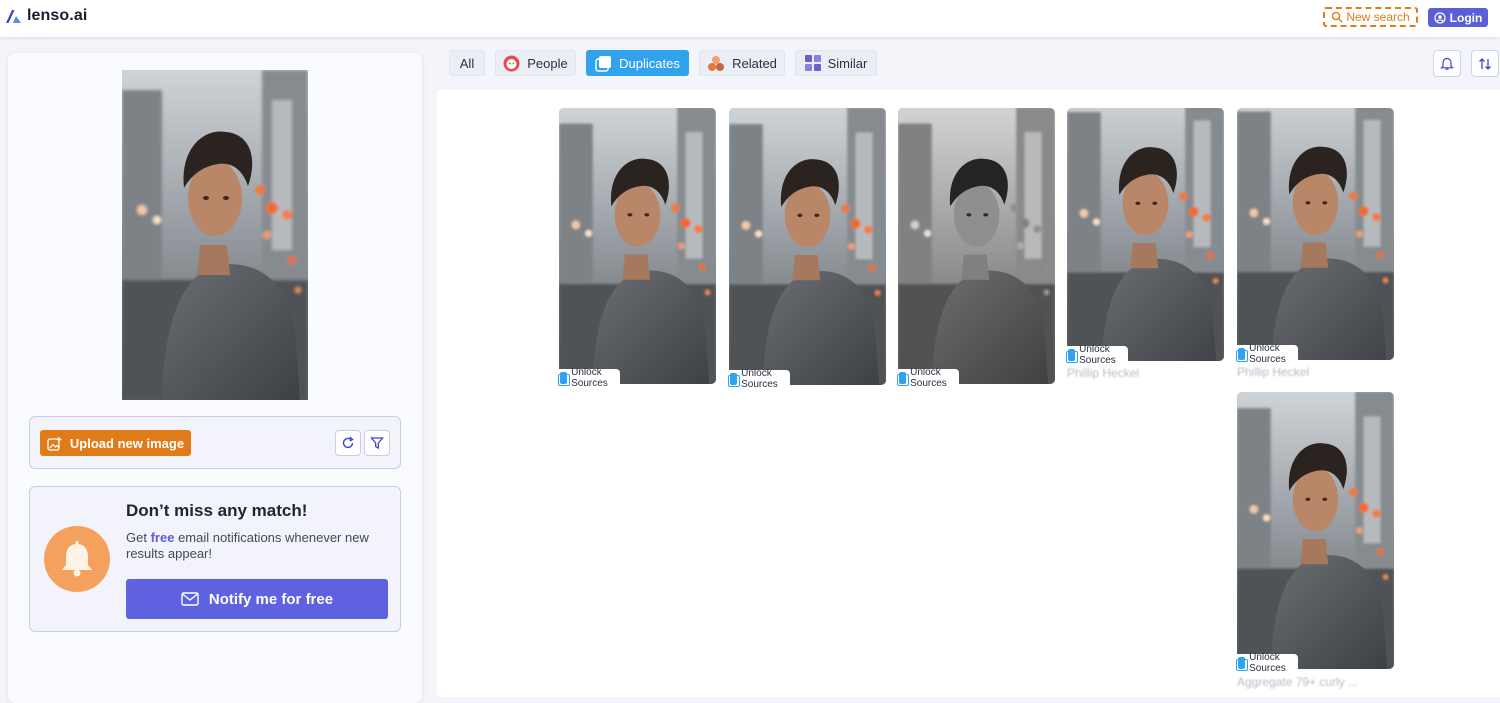 The width and height of the screenshot is (1500, 703). What do you see at coordinates (1378, 17) in the screenshot?
I see `new-search-label: New search` at bounding box center [1378, 17].